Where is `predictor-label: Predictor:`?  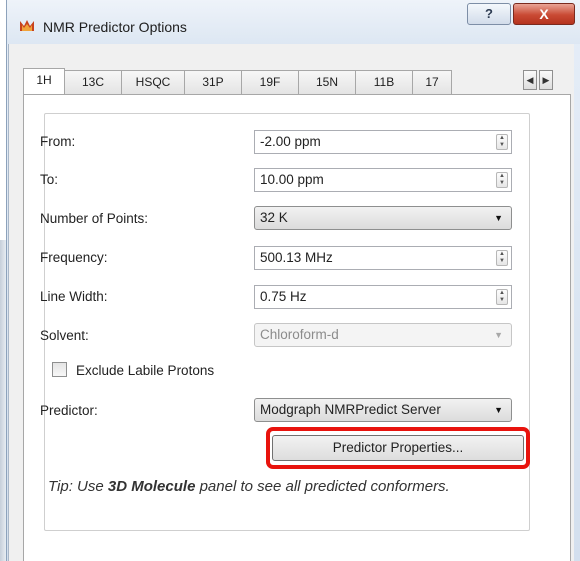 predictor-label: Predictor: is located at coordinates (69, 410).